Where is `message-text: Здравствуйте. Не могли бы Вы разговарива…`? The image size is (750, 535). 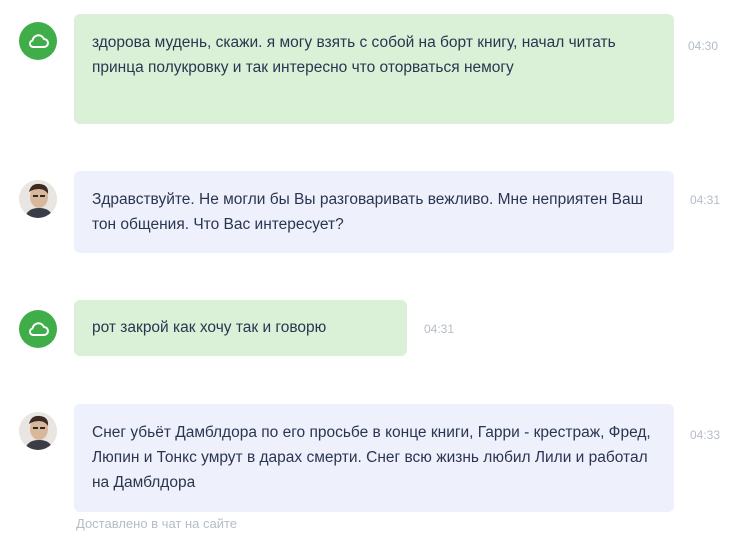 message-text: Здравствуйте. Не могли бы Вы разговарива… is located at coordinates (368, 212).